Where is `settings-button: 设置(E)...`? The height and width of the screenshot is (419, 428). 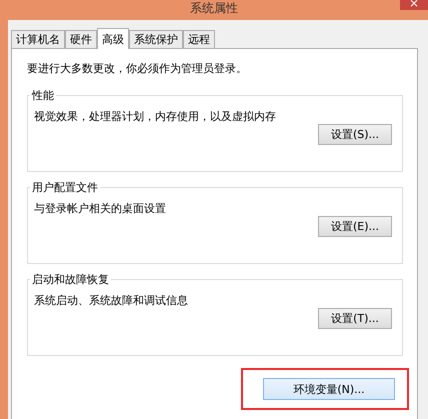 settings-button: 设置(E)... is located at coordinates (355, 226).